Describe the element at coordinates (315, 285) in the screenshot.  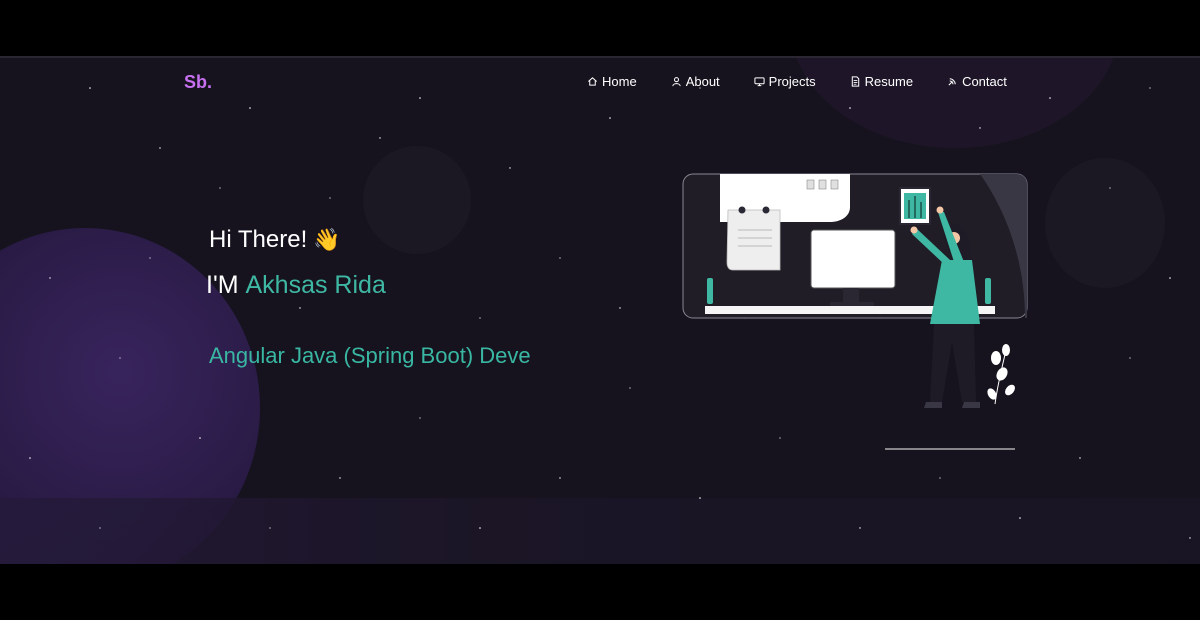
I see `name-text: Akhsas Rida` at that location.